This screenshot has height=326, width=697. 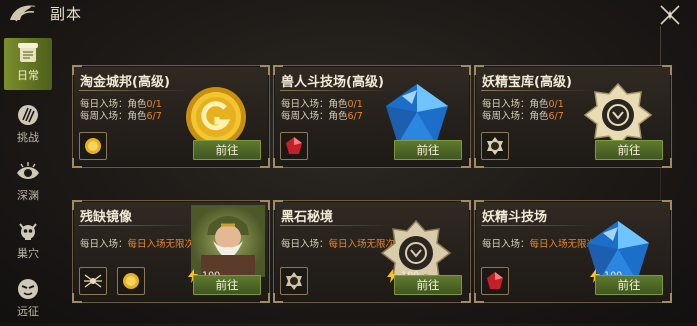 I want to click on sidebar-item-daily: 日常, so click(x=28, y=64).